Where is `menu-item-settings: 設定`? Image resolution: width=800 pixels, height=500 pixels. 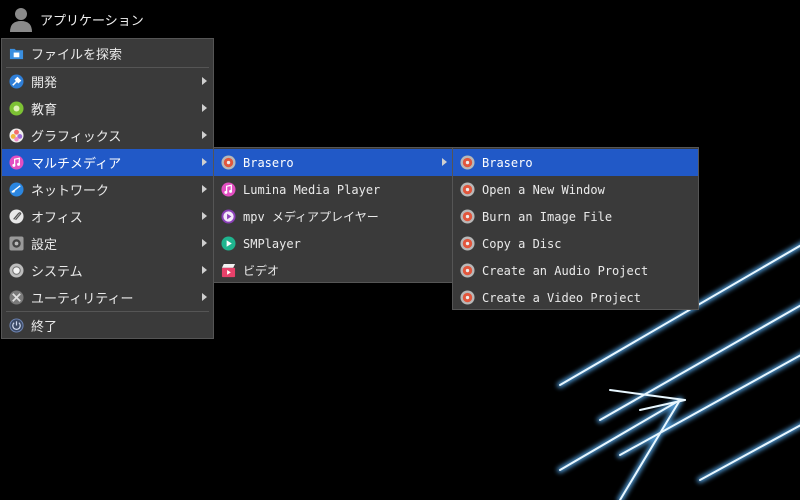 menu-item-settings: 設定 is located at coordinates (107, 243).